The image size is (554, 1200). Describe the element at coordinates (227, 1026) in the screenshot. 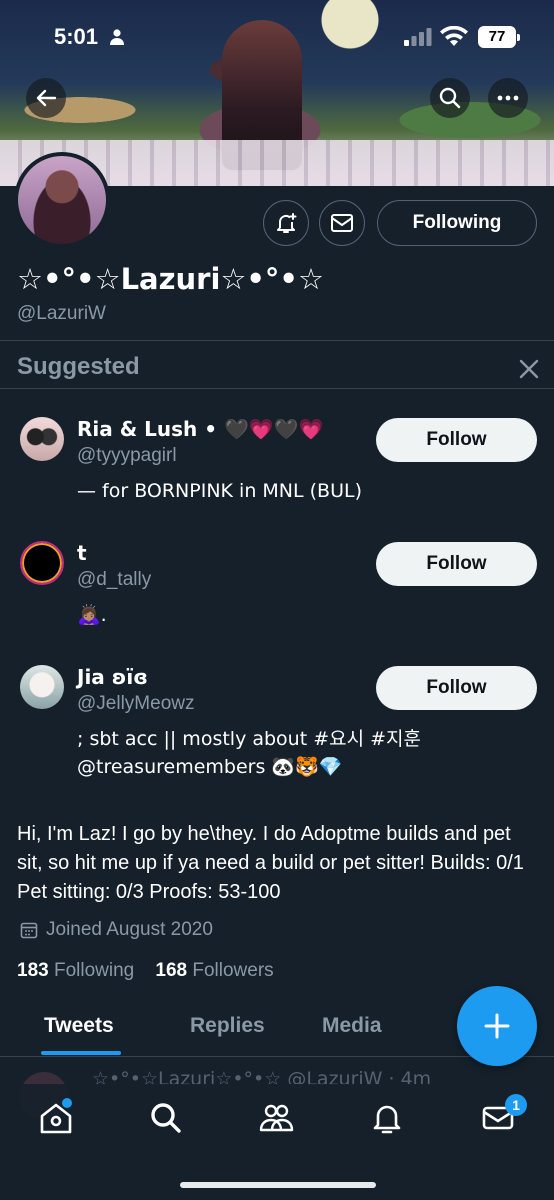

I see `tab-replies: Replies` at that location.